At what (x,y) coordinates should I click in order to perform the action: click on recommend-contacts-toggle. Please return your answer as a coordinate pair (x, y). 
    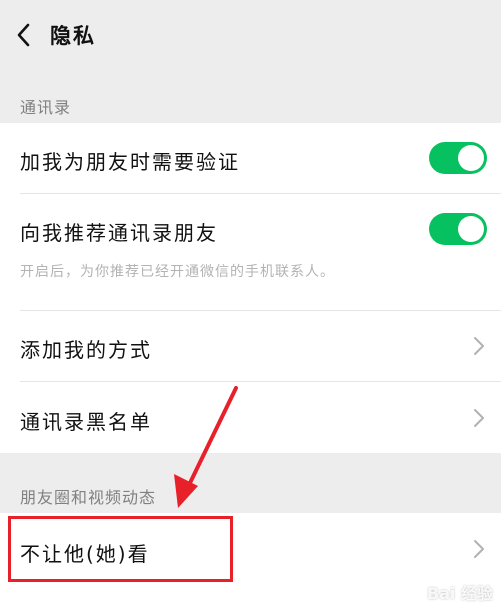
    Looking at the image, I should click on (458, 229).